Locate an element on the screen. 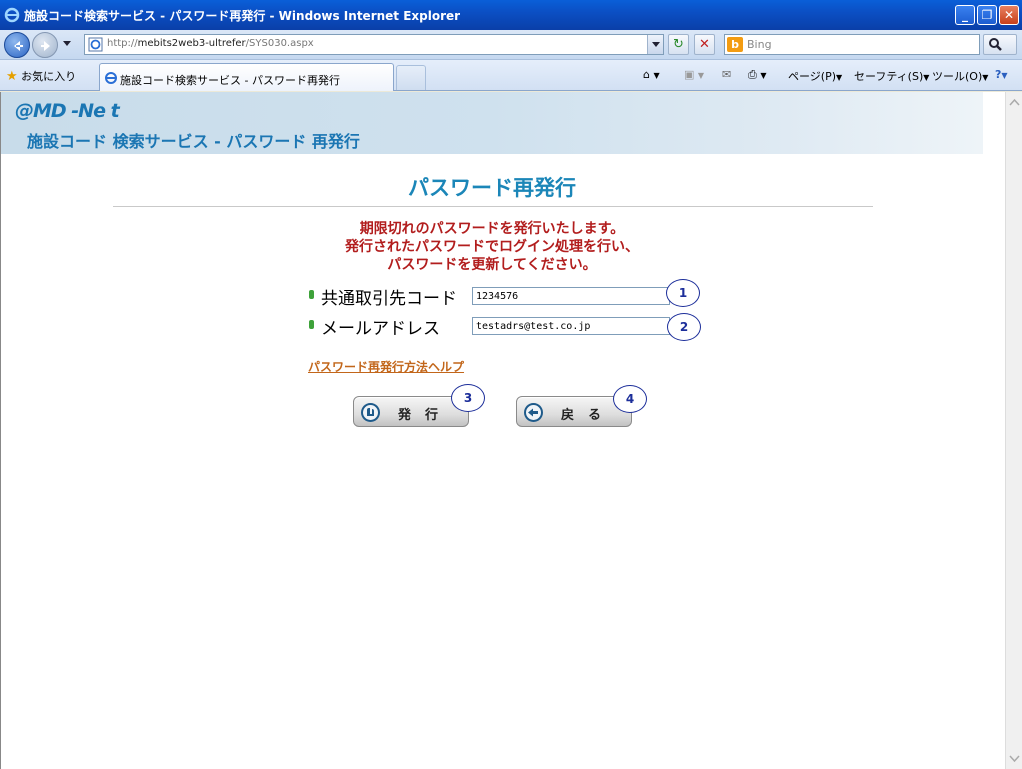  minimize-button: _ is located at coordinates (965, 15).